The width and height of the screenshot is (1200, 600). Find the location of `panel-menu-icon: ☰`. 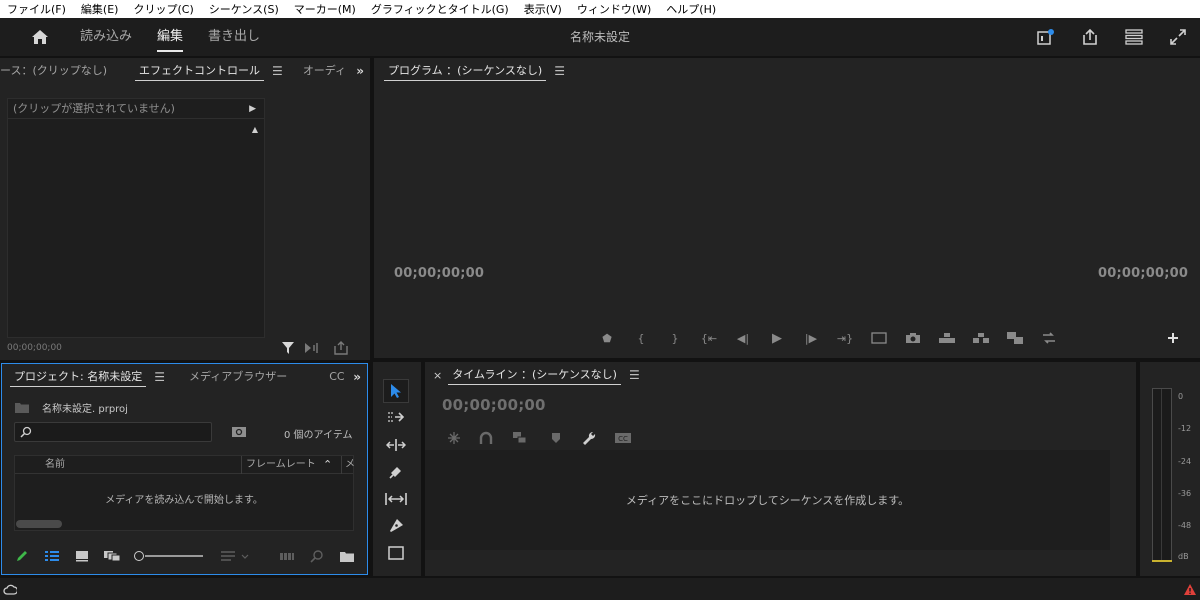

panel-menu-icon: ☰ is located at coordinates (277, 71).